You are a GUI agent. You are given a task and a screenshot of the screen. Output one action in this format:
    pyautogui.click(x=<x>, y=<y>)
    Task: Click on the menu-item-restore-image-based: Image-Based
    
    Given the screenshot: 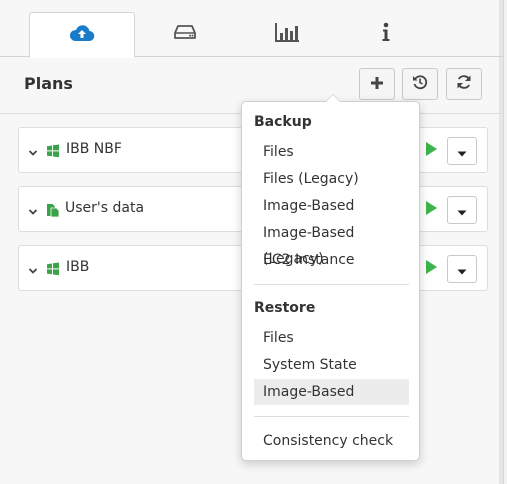 What is the action you would take?
    pyautogui.click(x=331, y=392)
    